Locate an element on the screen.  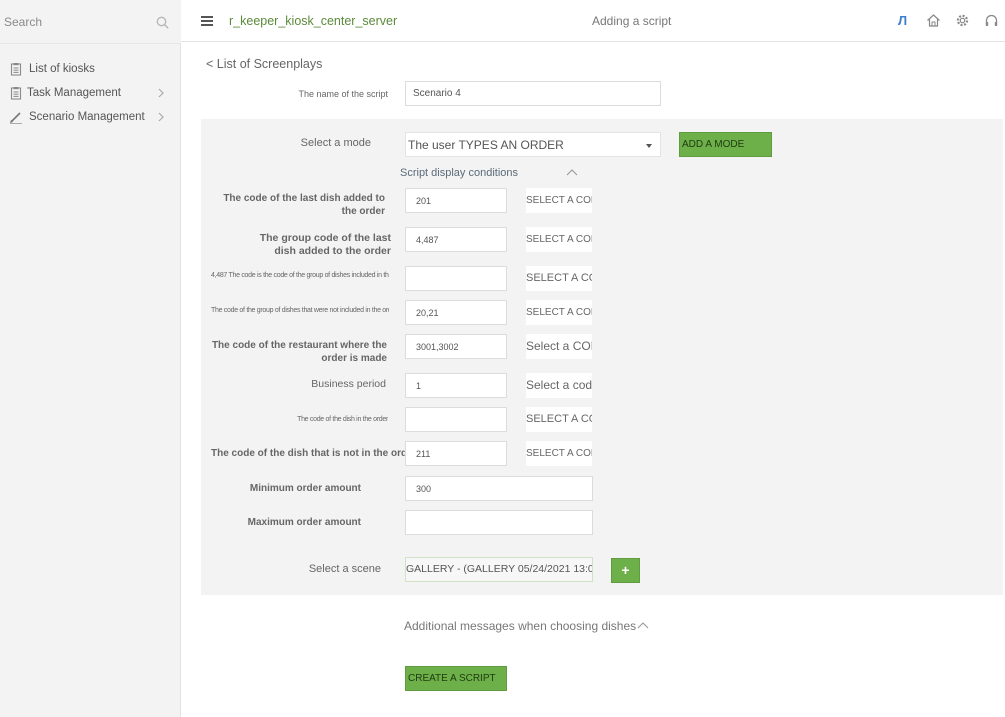
search-input is located at coordinates (74, 22).